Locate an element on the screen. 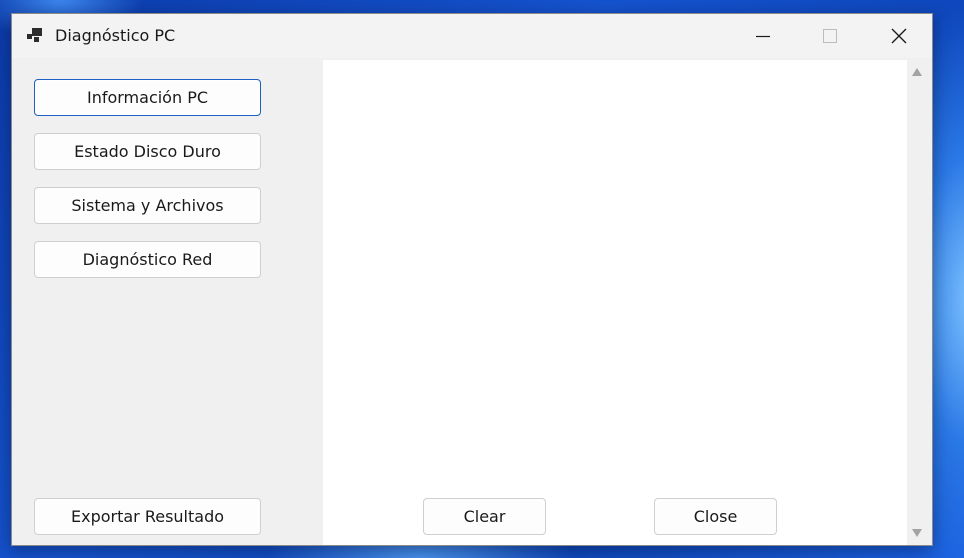 The height and width of the screenshot is (558, 964). close-button: Close is located at coordinates (715, 516).